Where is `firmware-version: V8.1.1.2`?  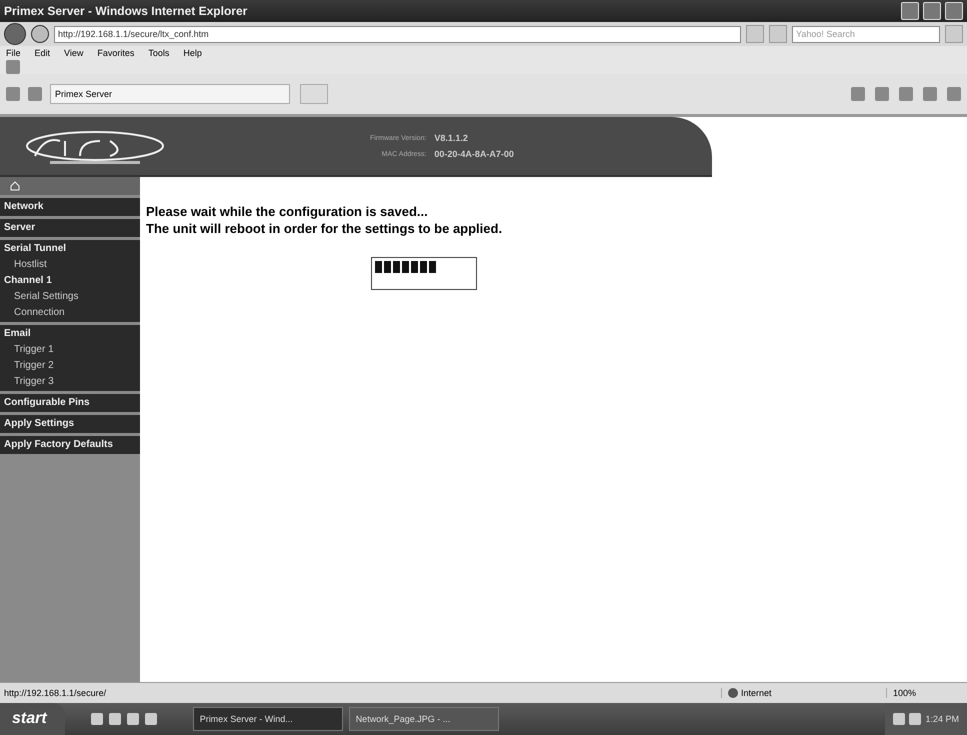
firmware-version: V8.1.1.2 is located at coordinates (451, 138).